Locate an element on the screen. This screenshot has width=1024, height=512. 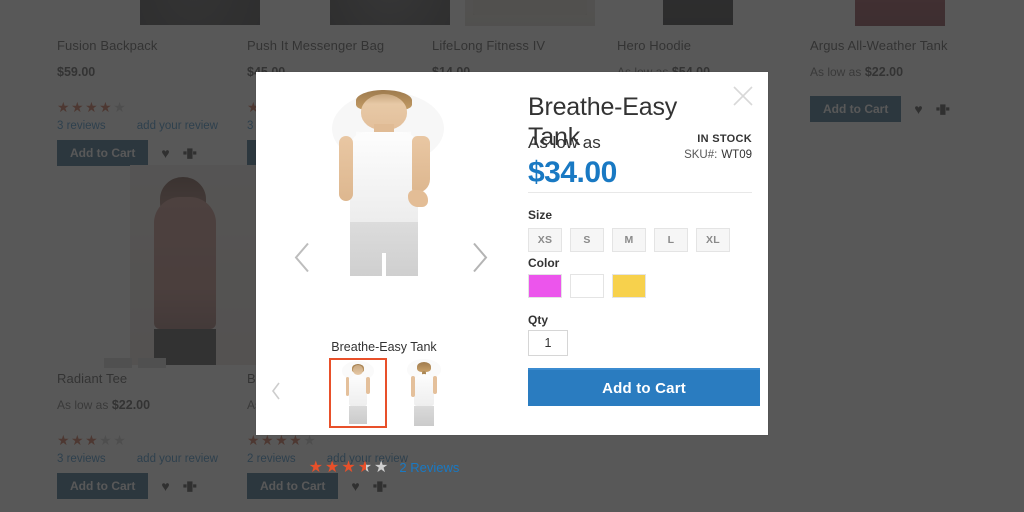
product-price: $34.00 is located at coordinates (572, 172).